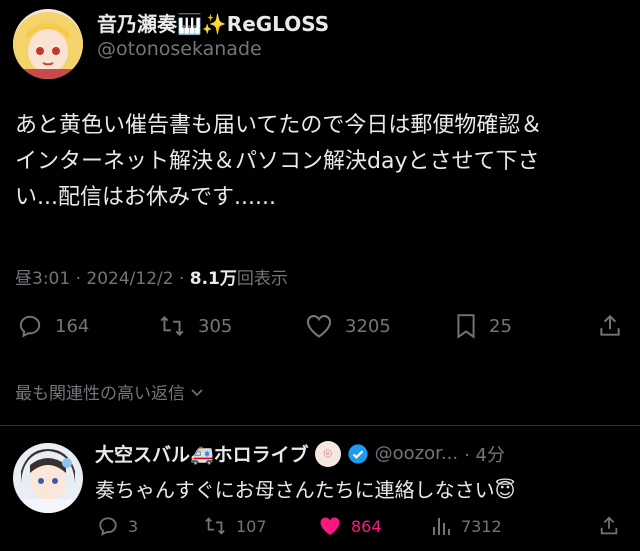 Image resolution: width=640 pixels, height=551 pixels. What do you see at coordinates (213, 279) in the screenshot?
I see `view-count: 8.1万` at bounding box center [213, 279].